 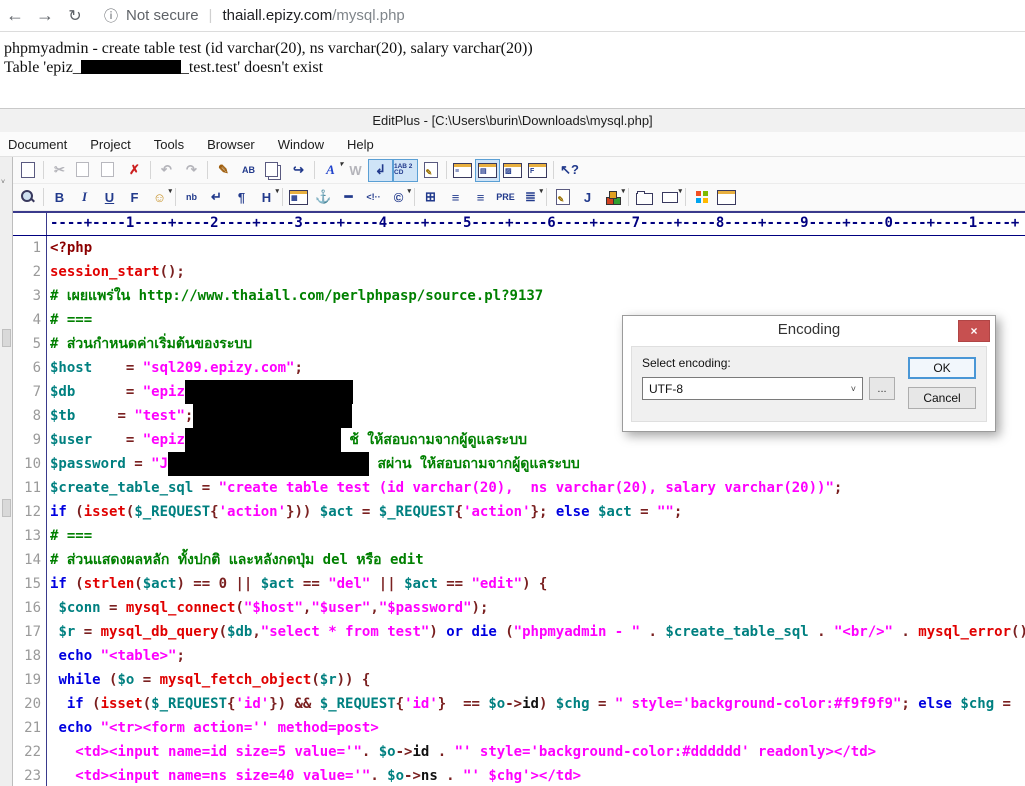 What do you see at coordinates (323, 197) in the screenshot?
I see `anchor-icon: ⚓` at bounding box center [323, 197].